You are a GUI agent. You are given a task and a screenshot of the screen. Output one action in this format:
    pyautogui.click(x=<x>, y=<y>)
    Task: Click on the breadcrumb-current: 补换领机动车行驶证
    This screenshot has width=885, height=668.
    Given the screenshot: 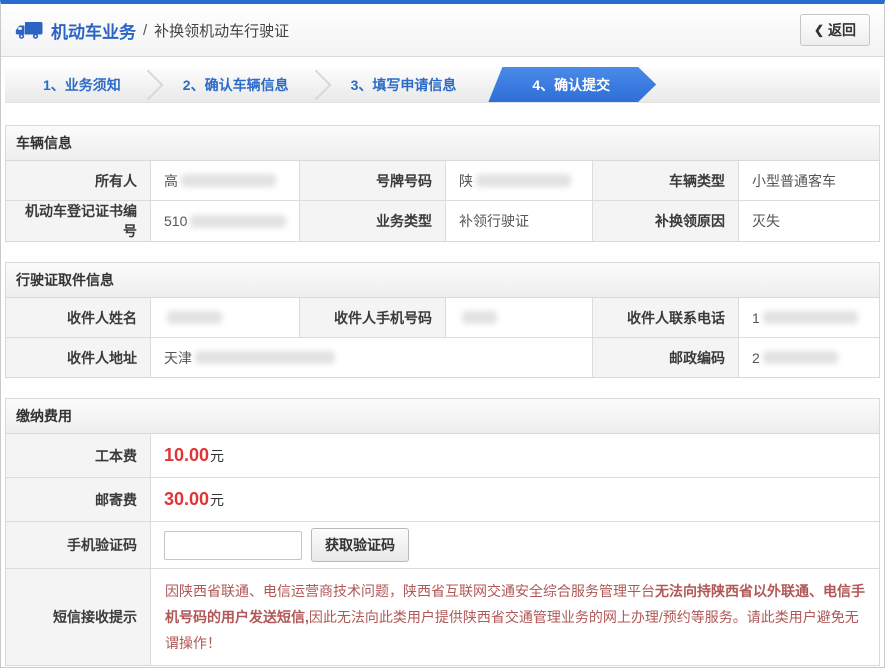 What is the action you would take?
    pyautogui.click(x=222, y=31)
    